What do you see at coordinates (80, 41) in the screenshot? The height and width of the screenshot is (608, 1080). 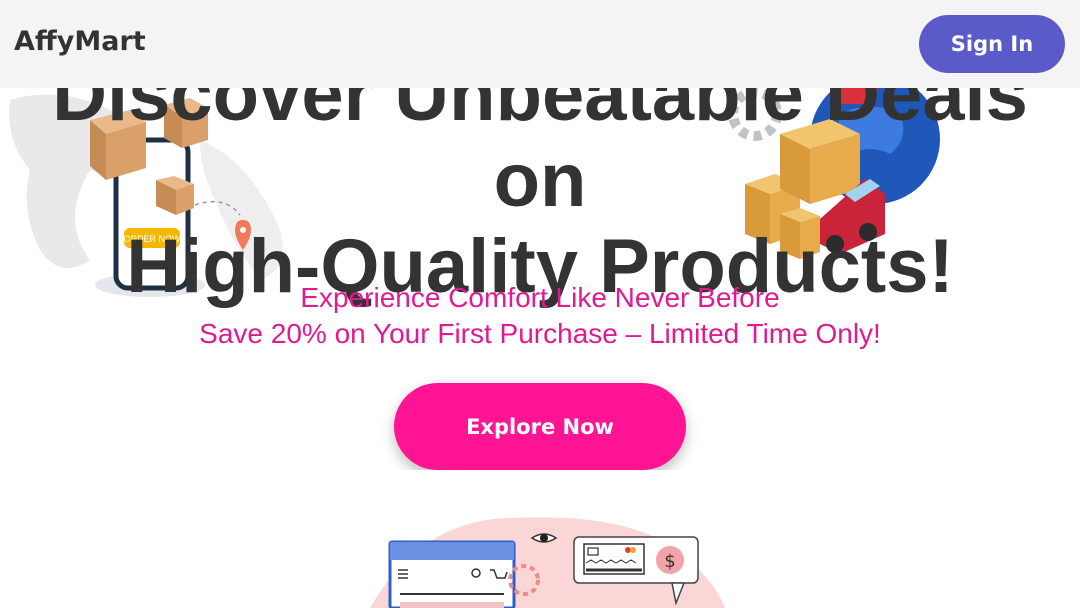 I see `brand-logo: AffyMart` at bounding box center [80, 41].